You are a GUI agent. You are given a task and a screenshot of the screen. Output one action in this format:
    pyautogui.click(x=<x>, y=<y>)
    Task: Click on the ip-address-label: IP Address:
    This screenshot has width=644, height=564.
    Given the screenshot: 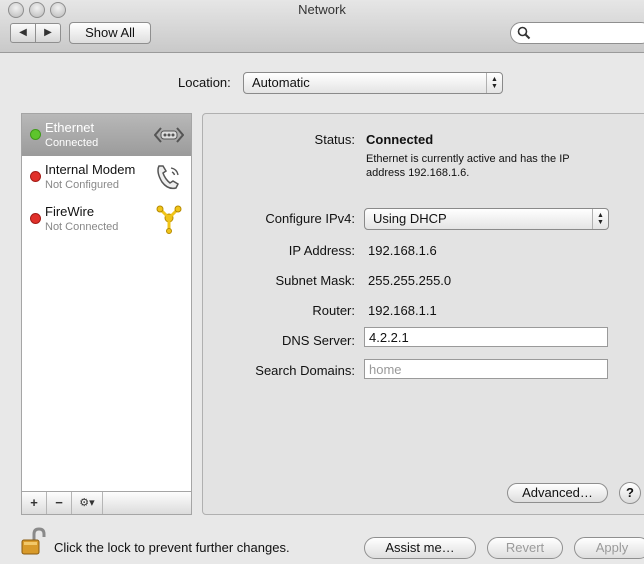 What is the action you would take?
    pyautogui.click(x=321, y=250)
    